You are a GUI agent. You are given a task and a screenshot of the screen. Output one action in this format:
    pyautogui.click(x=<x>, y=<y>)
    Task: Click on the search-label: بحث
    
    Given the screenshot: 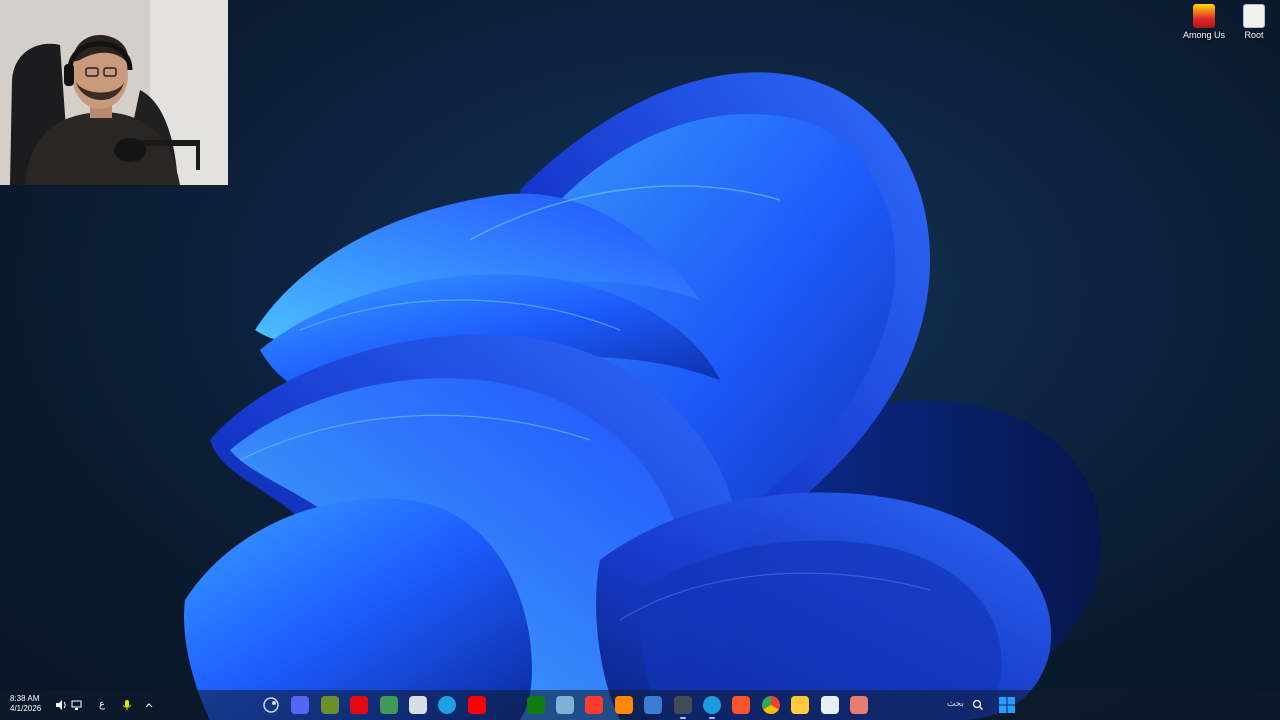 What is the action you would take?
    pyautogui.click(x=955, y=704)
    